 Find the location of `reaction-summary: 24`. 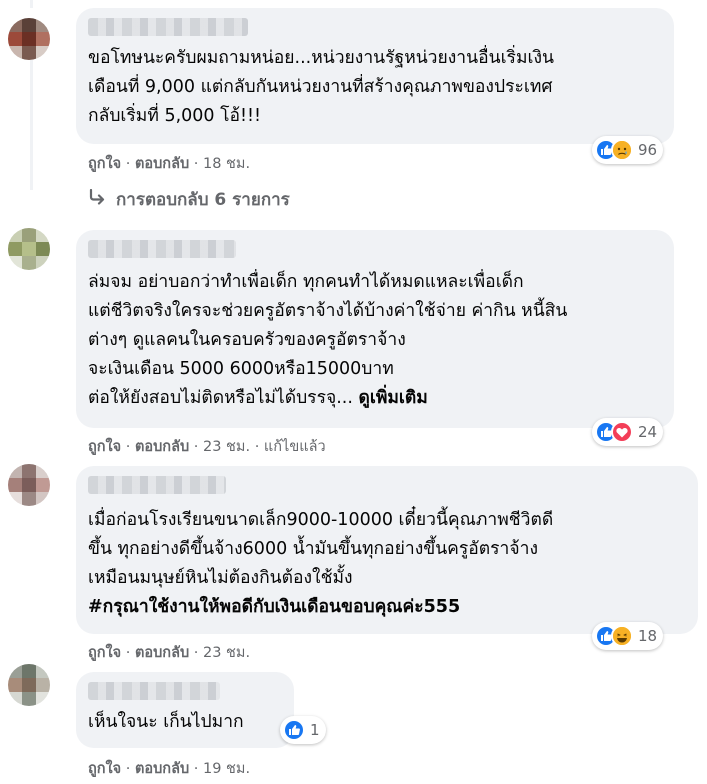

reaction-summary: 24 is located at coordinates (628, 432).